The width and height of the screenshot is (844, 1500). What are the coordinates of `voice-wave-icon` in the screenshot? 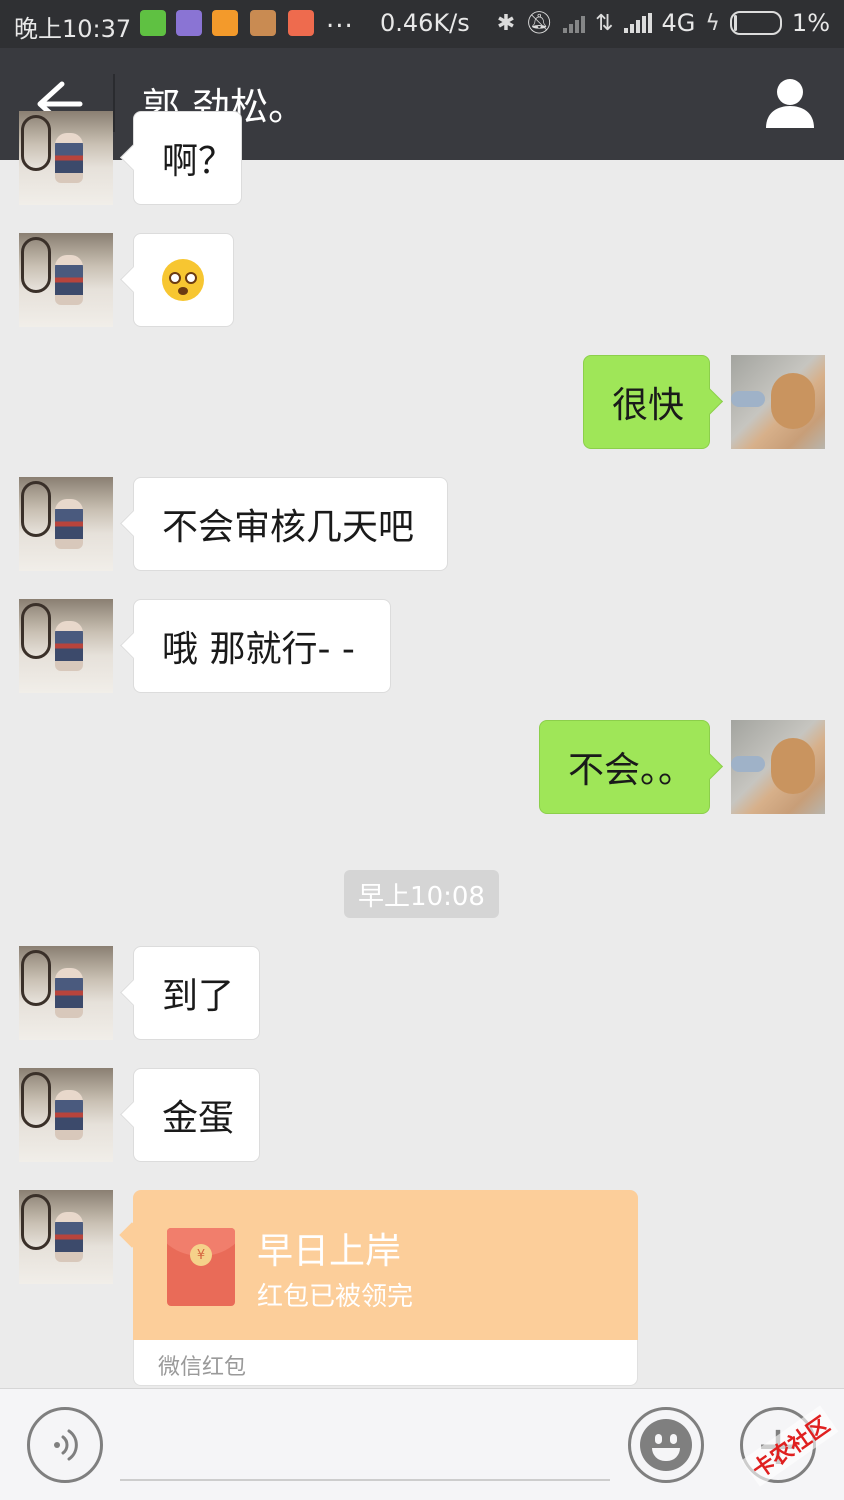 It's located at (66, 1445).